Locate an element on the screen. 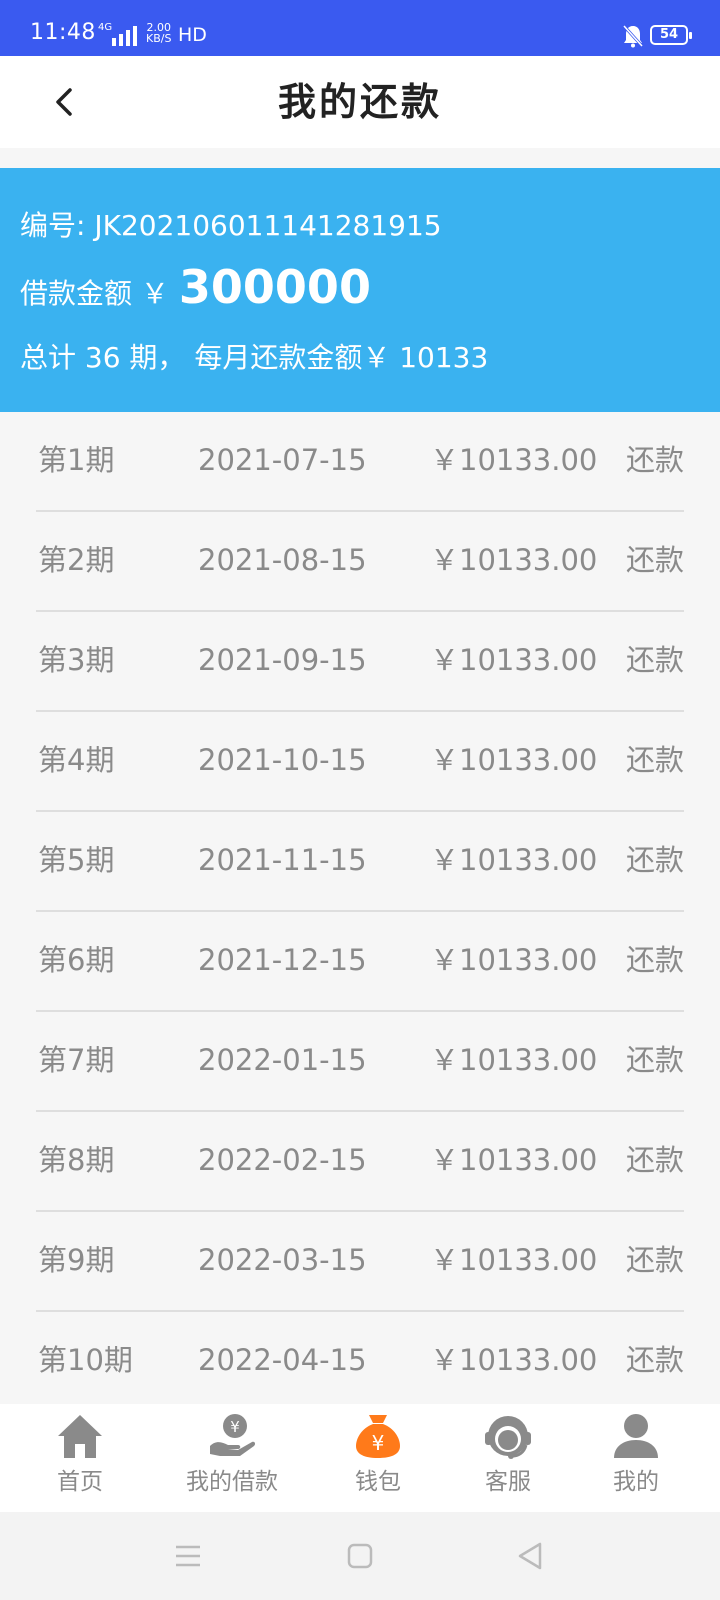 Image resolution: width=720 pixels, height=1600 pixels. tab-label: 客服 is located at coordinates (508, 1482).